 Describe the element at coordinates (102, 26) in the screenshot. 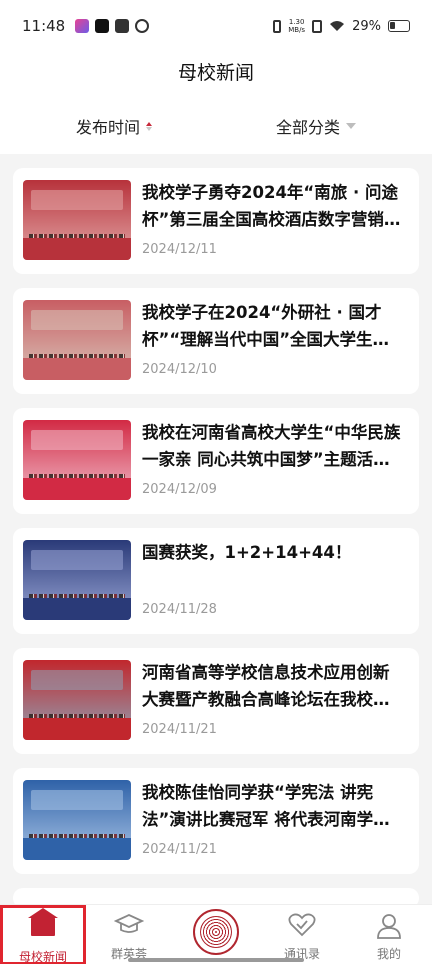

I see `tiktok-icon` at that location.